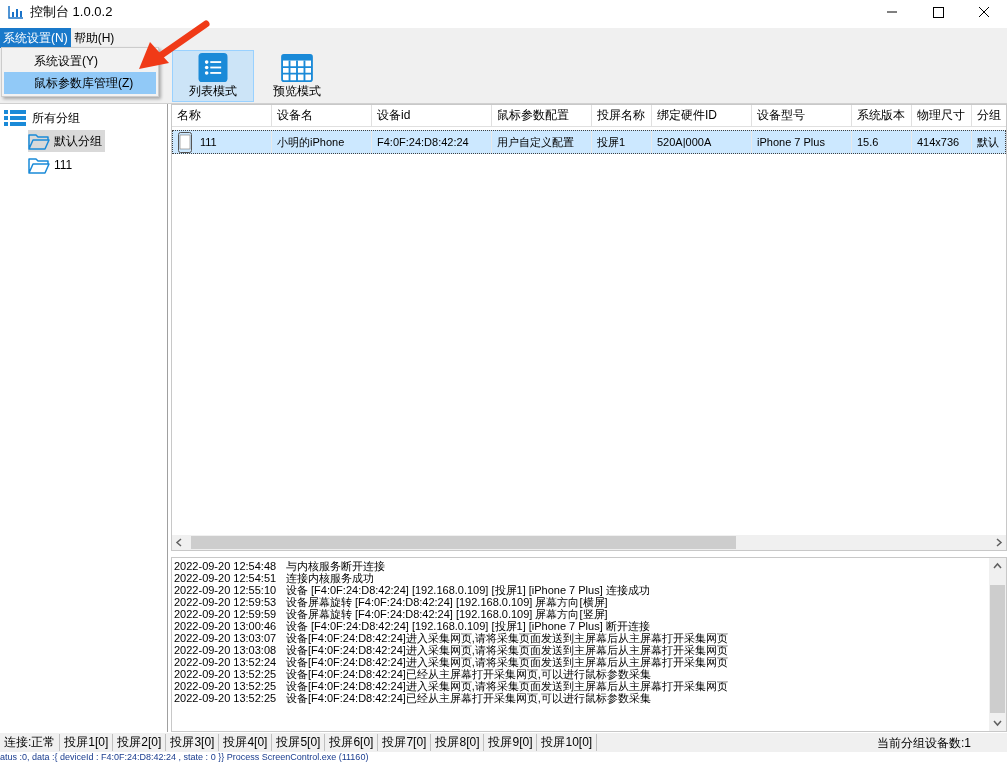 The height and width of the screenshot is (762, 1007). What do you see at coordinates (938, 142) in the screenshot?
I see `table-cell-text: 414x736` at bounding box center [938, 142].